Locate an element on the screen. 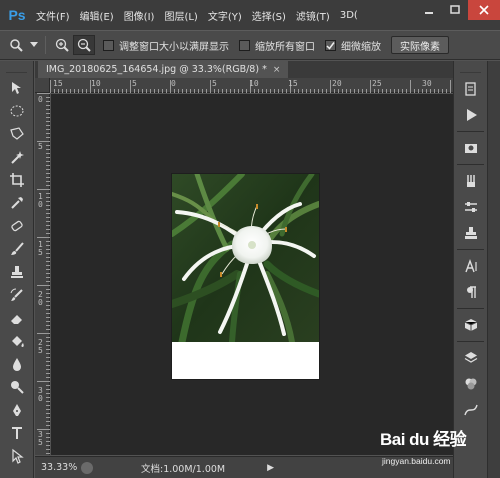 This screenshot has width=500, height=478. blur-tool is located at coordinates (17, 364).